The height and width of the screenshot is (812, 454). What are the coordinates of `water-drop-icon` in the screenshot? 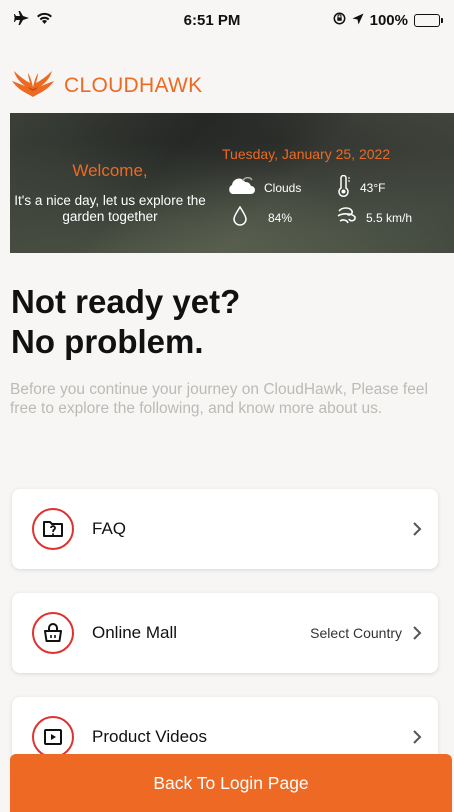 It's located at (240, 217).